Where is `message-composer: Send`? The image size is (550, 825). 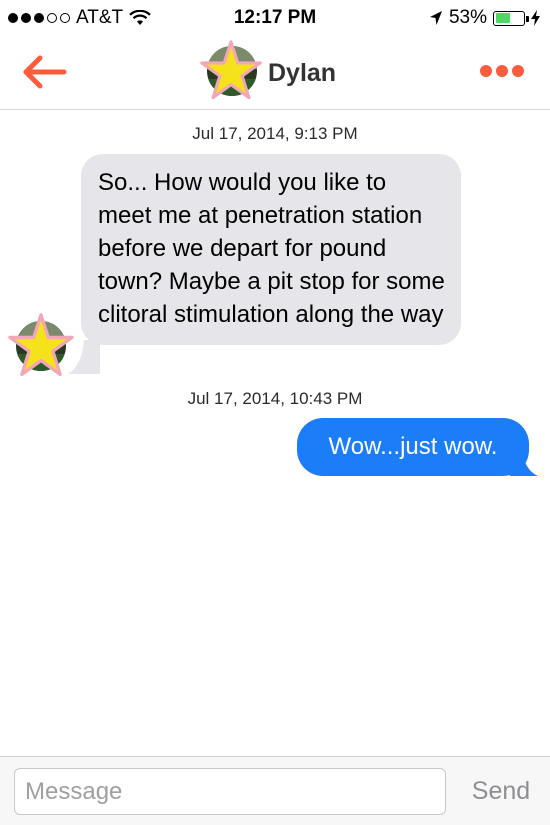
message-composer: Send is located at coordinates (275, 790).